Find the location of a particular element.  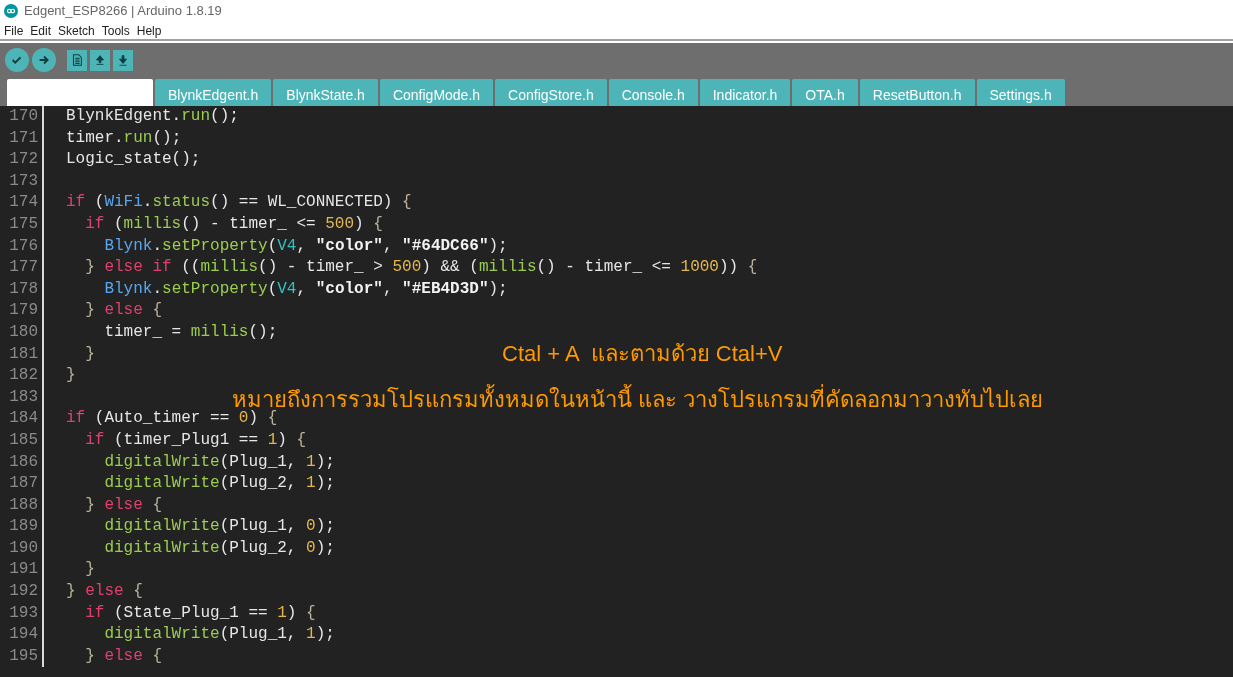

line-number: 185 is located at coordinates (23, 439).